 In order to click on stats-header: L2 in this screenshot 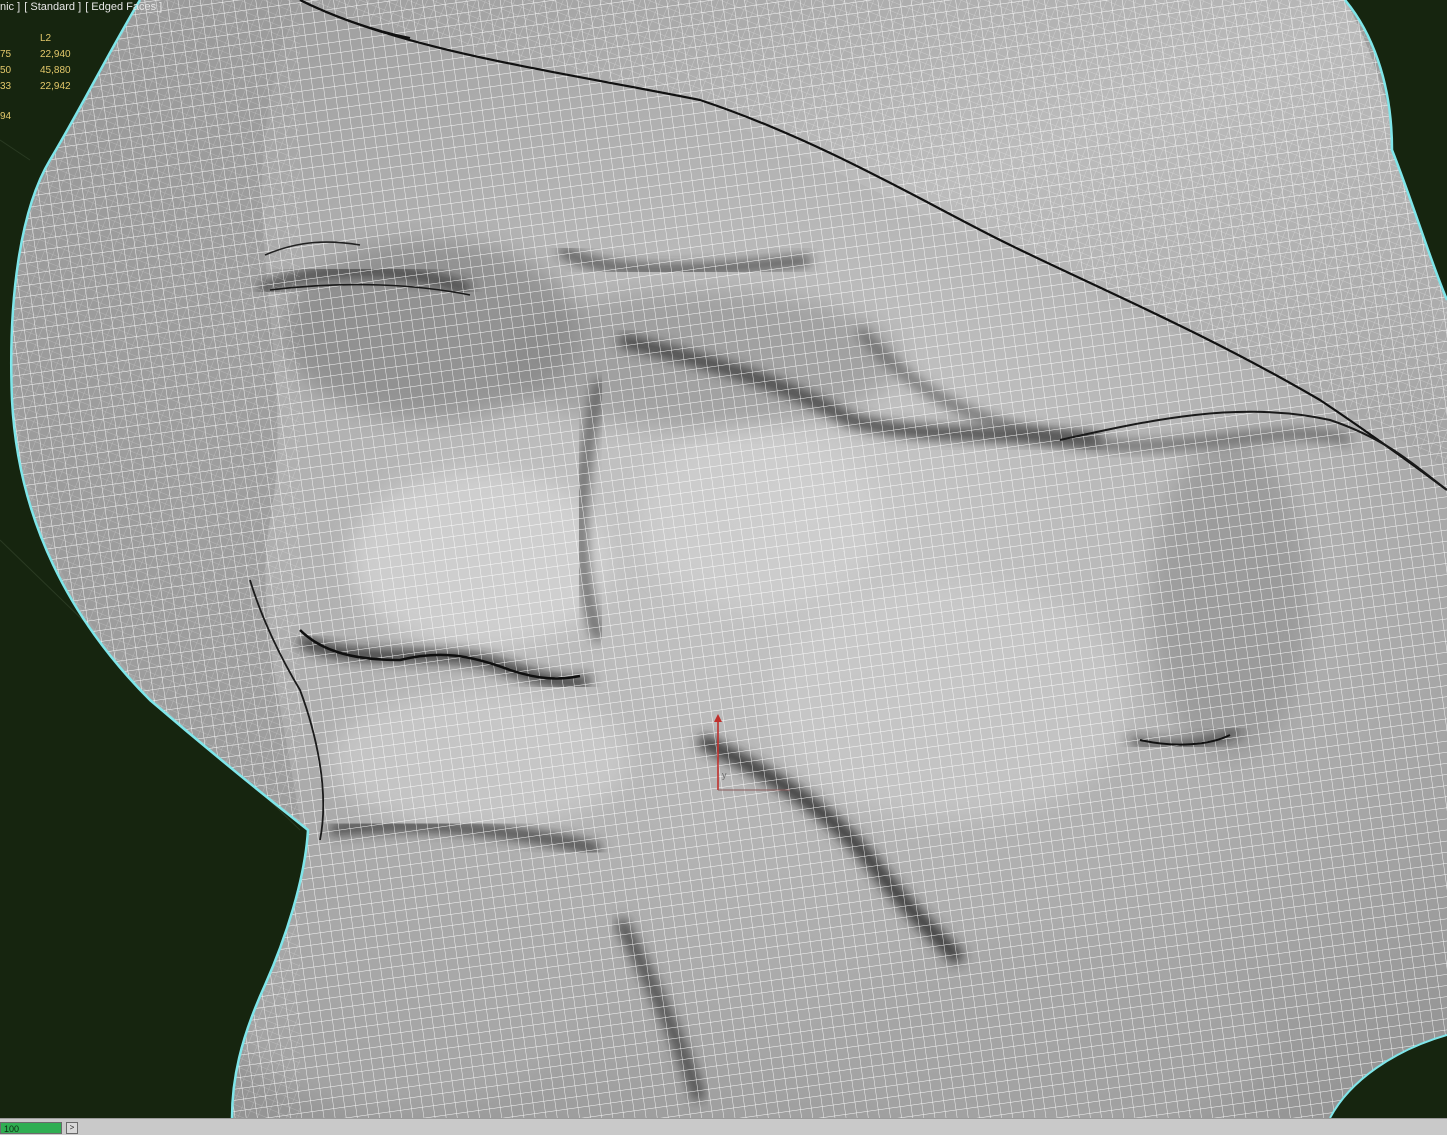, I will do `click(46, 38)`.